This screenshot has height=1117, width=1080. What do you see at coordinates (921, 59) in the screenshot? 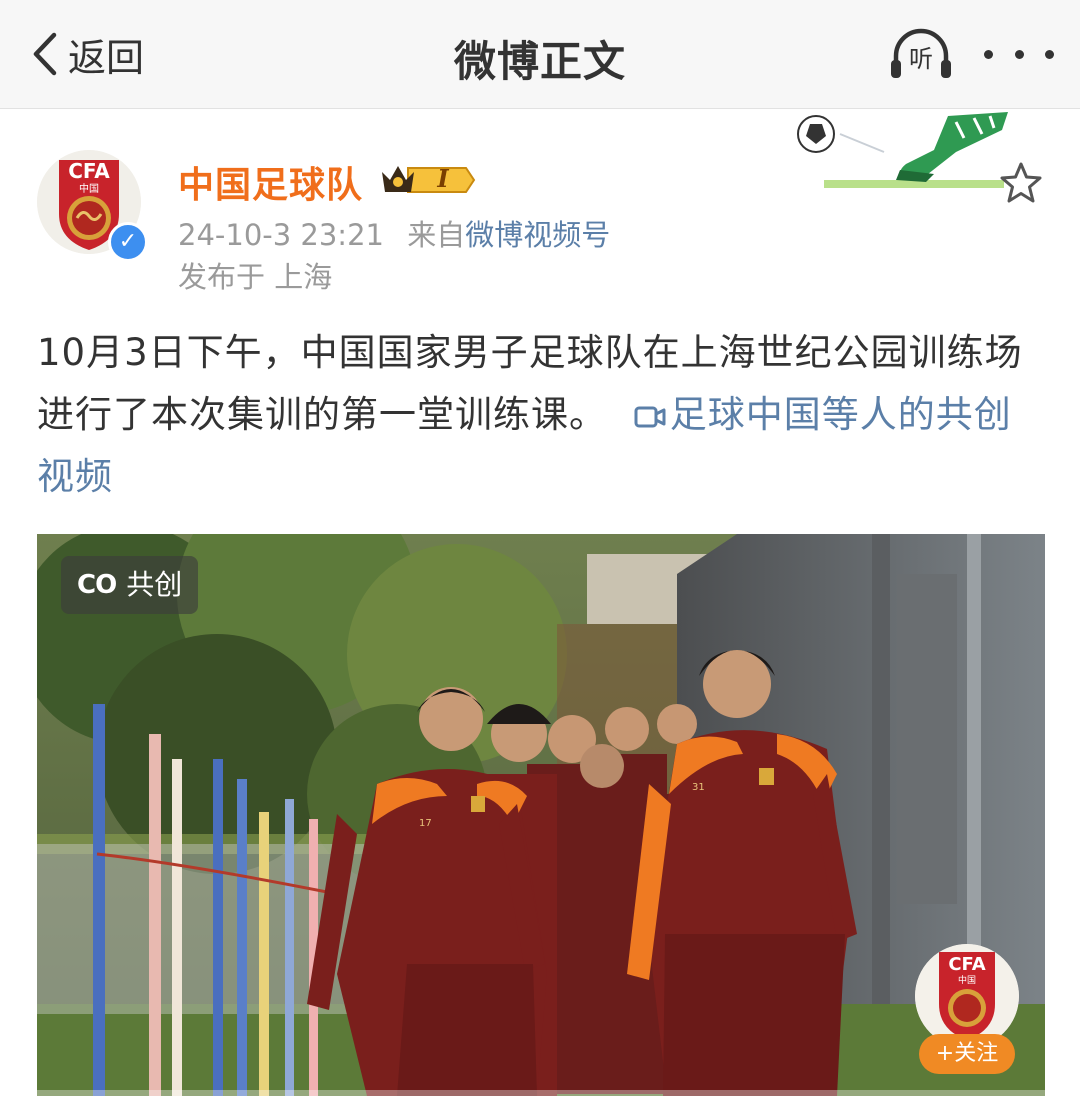
I see `listen-label: 听` at bounding box center [921, 59].